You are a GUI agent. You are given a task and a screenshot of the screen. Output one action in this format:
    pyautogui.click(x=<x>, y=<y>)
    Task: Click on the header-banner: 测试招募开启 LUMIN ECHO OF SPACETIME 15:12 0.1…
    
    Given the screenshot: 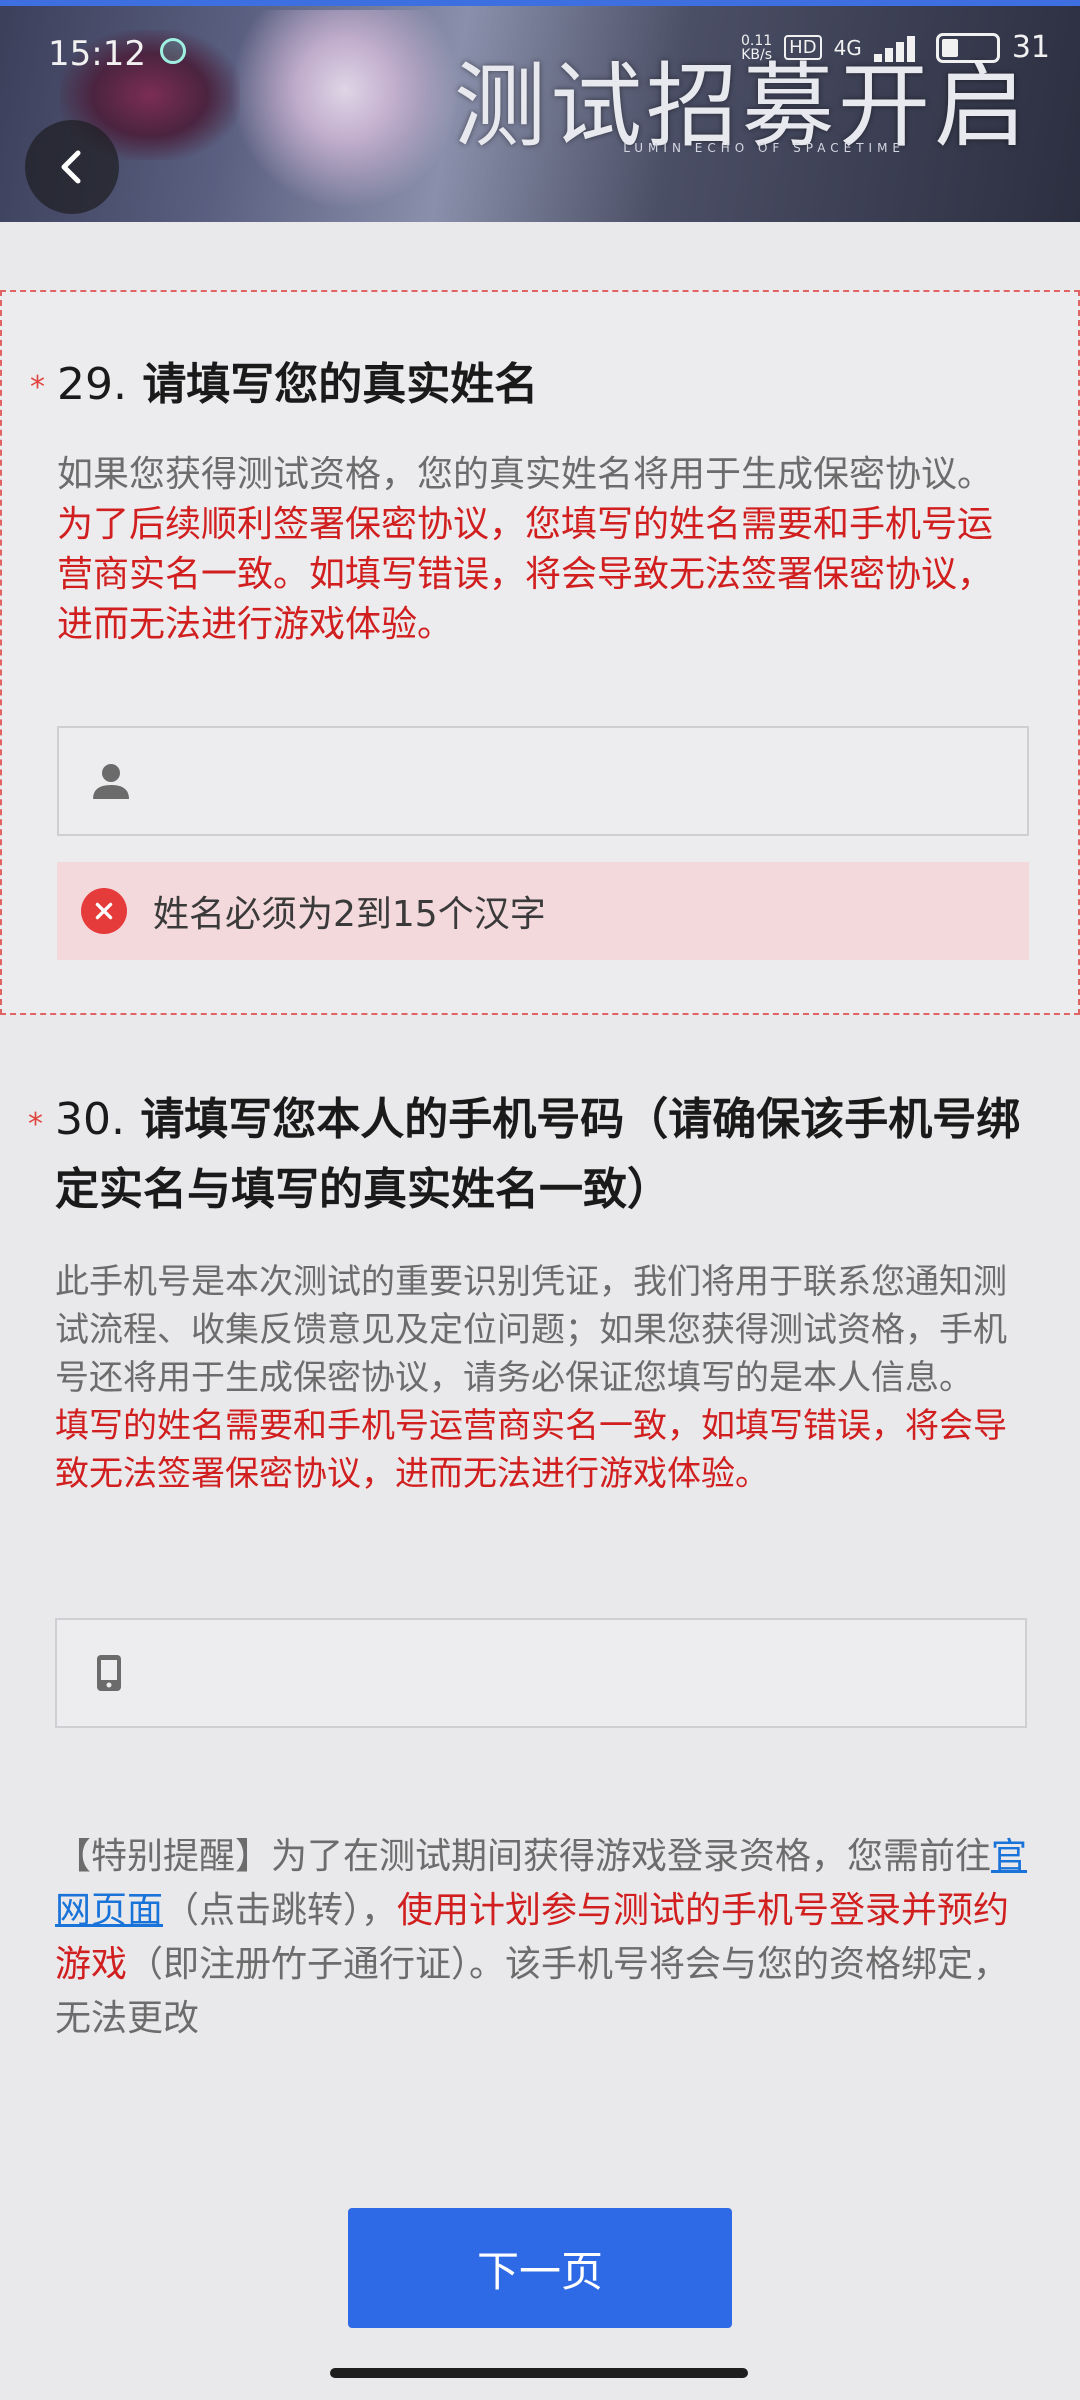 What is the action you would take?
    pyautogui.click(x=540, y=111)
    